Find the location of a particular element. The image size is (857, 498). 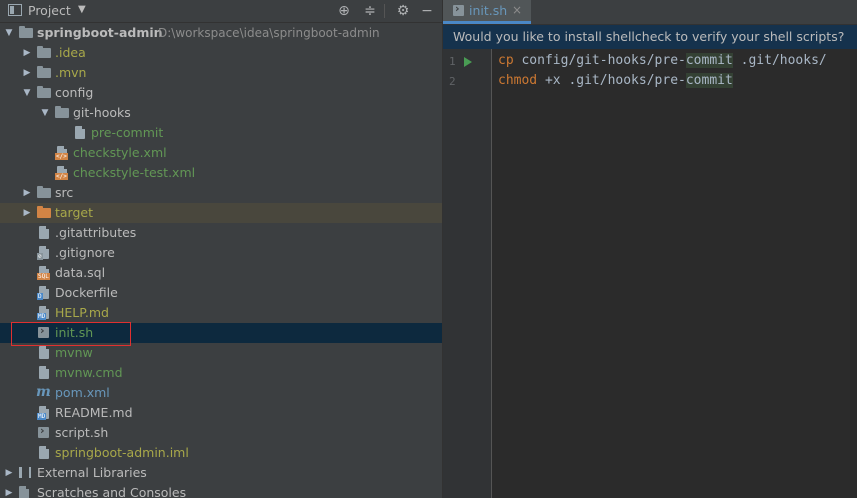

tree-item-label: src is located at coordinates (64, 192).